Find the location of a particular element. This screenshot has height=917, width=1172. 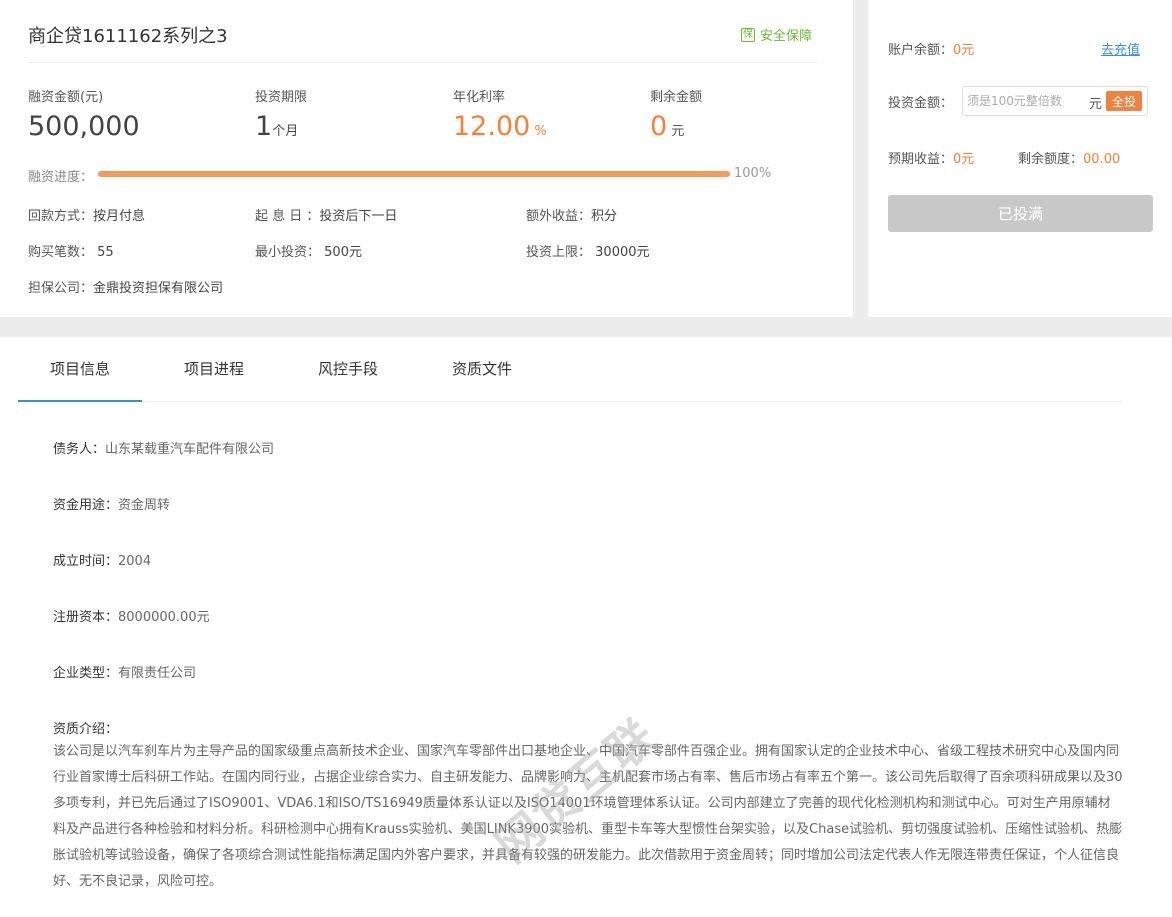

stat-value: 500,000 is located at coordinates (84, 127).